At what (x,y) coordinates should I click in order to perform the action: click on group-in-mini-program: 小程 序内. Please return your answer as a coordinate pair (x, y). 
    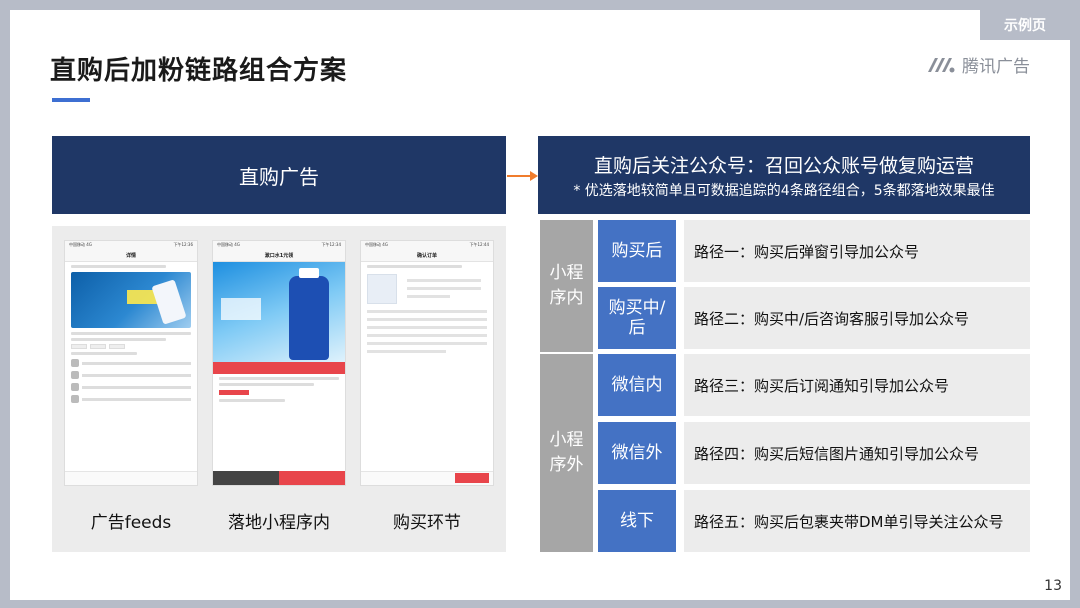
    Looking at the image, I should click on (566, 286).